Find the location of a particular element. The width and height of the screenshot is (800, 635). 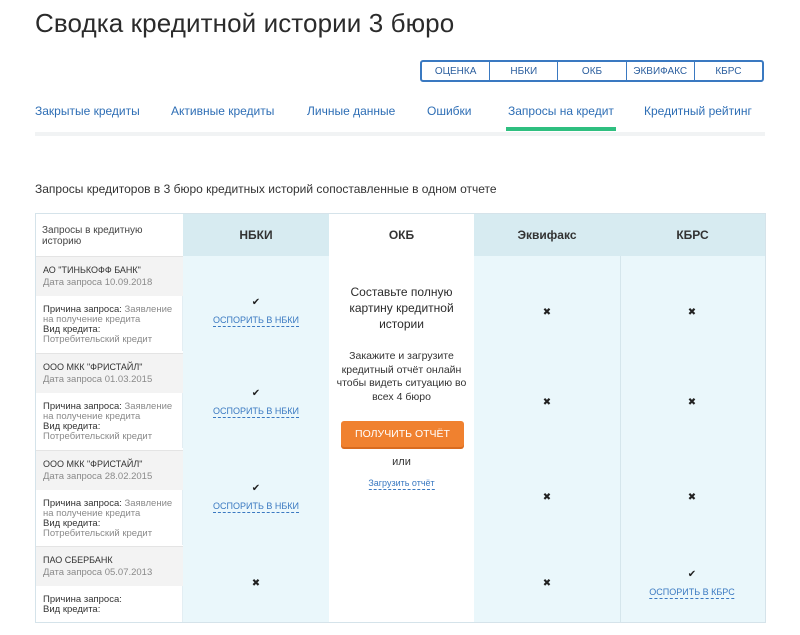

header-equifax: Эквифакс is located at coordinates (547, 235).